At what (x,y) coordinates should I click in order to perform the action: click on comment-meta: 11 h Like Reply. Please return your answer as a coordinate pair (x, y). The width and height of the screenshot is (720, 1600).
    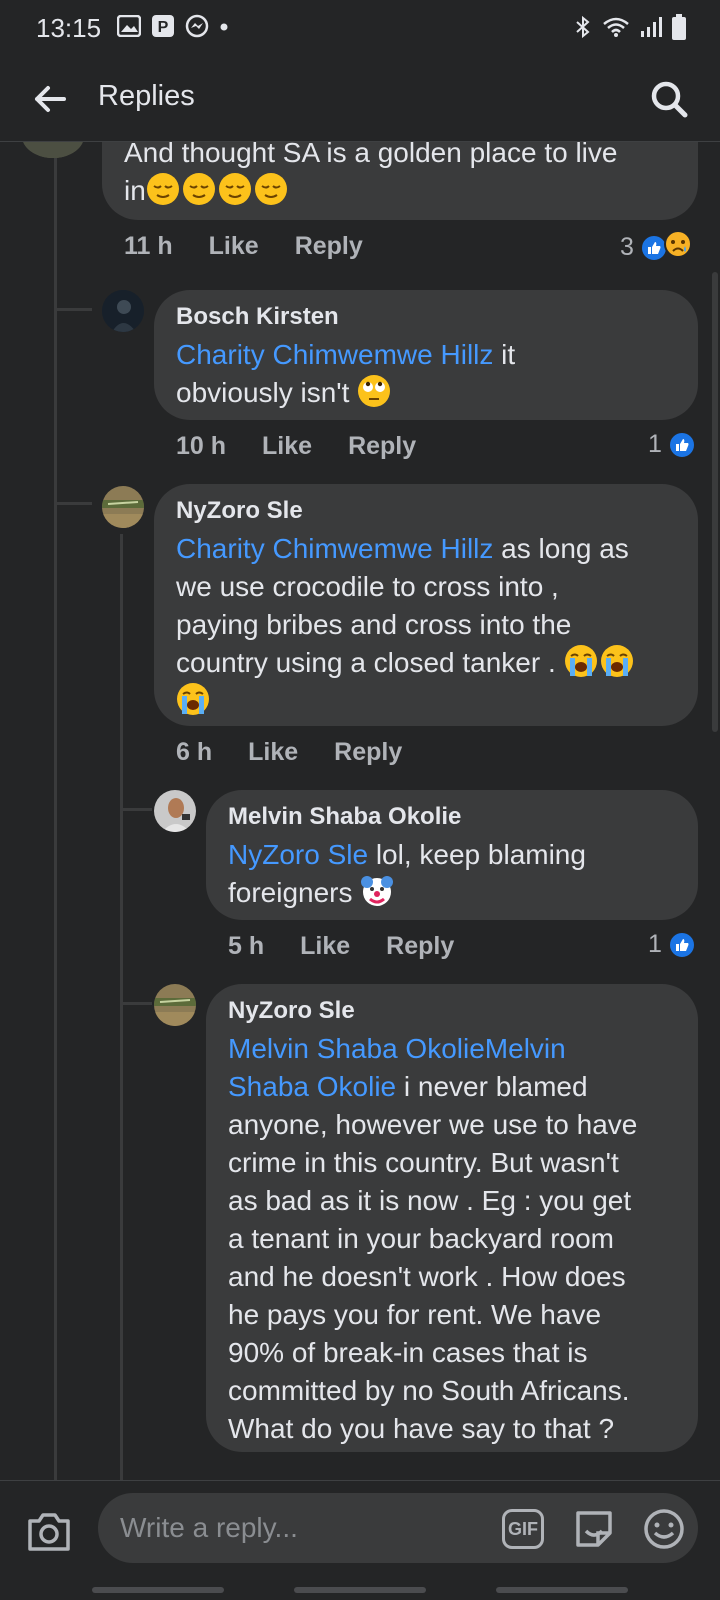
    Looking at the image, I should click on (243, 246).